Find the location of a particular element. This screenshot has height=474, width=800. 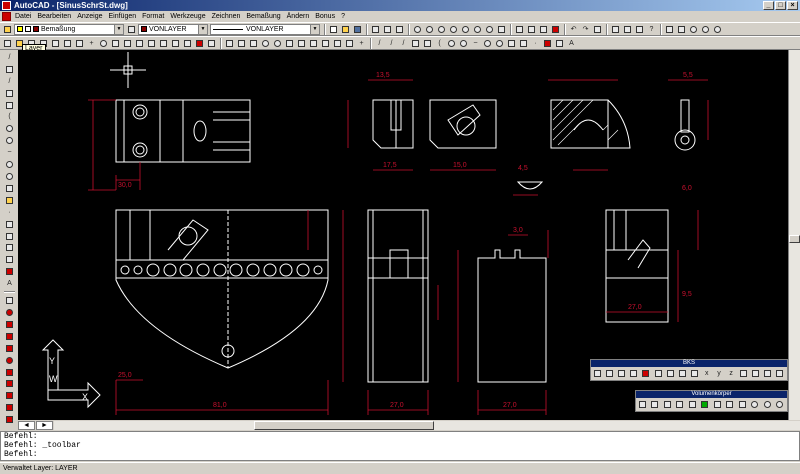

solid-cone-icon is located at coordinates (680, 404).